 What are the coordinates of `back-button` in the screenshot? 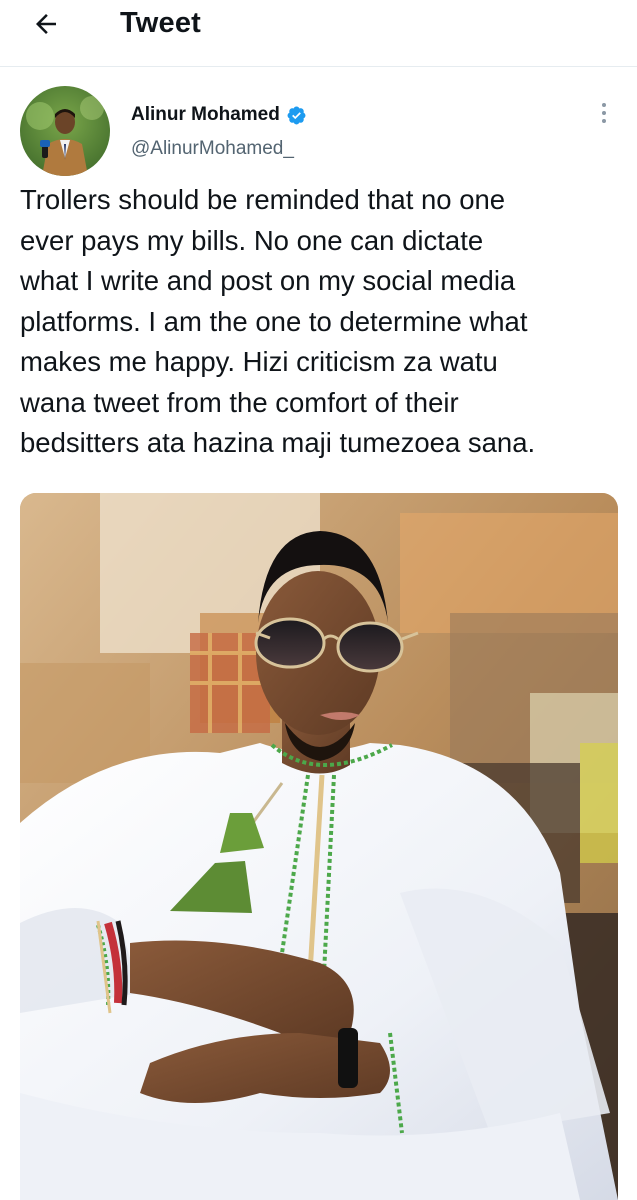 It's located at (46, 24).